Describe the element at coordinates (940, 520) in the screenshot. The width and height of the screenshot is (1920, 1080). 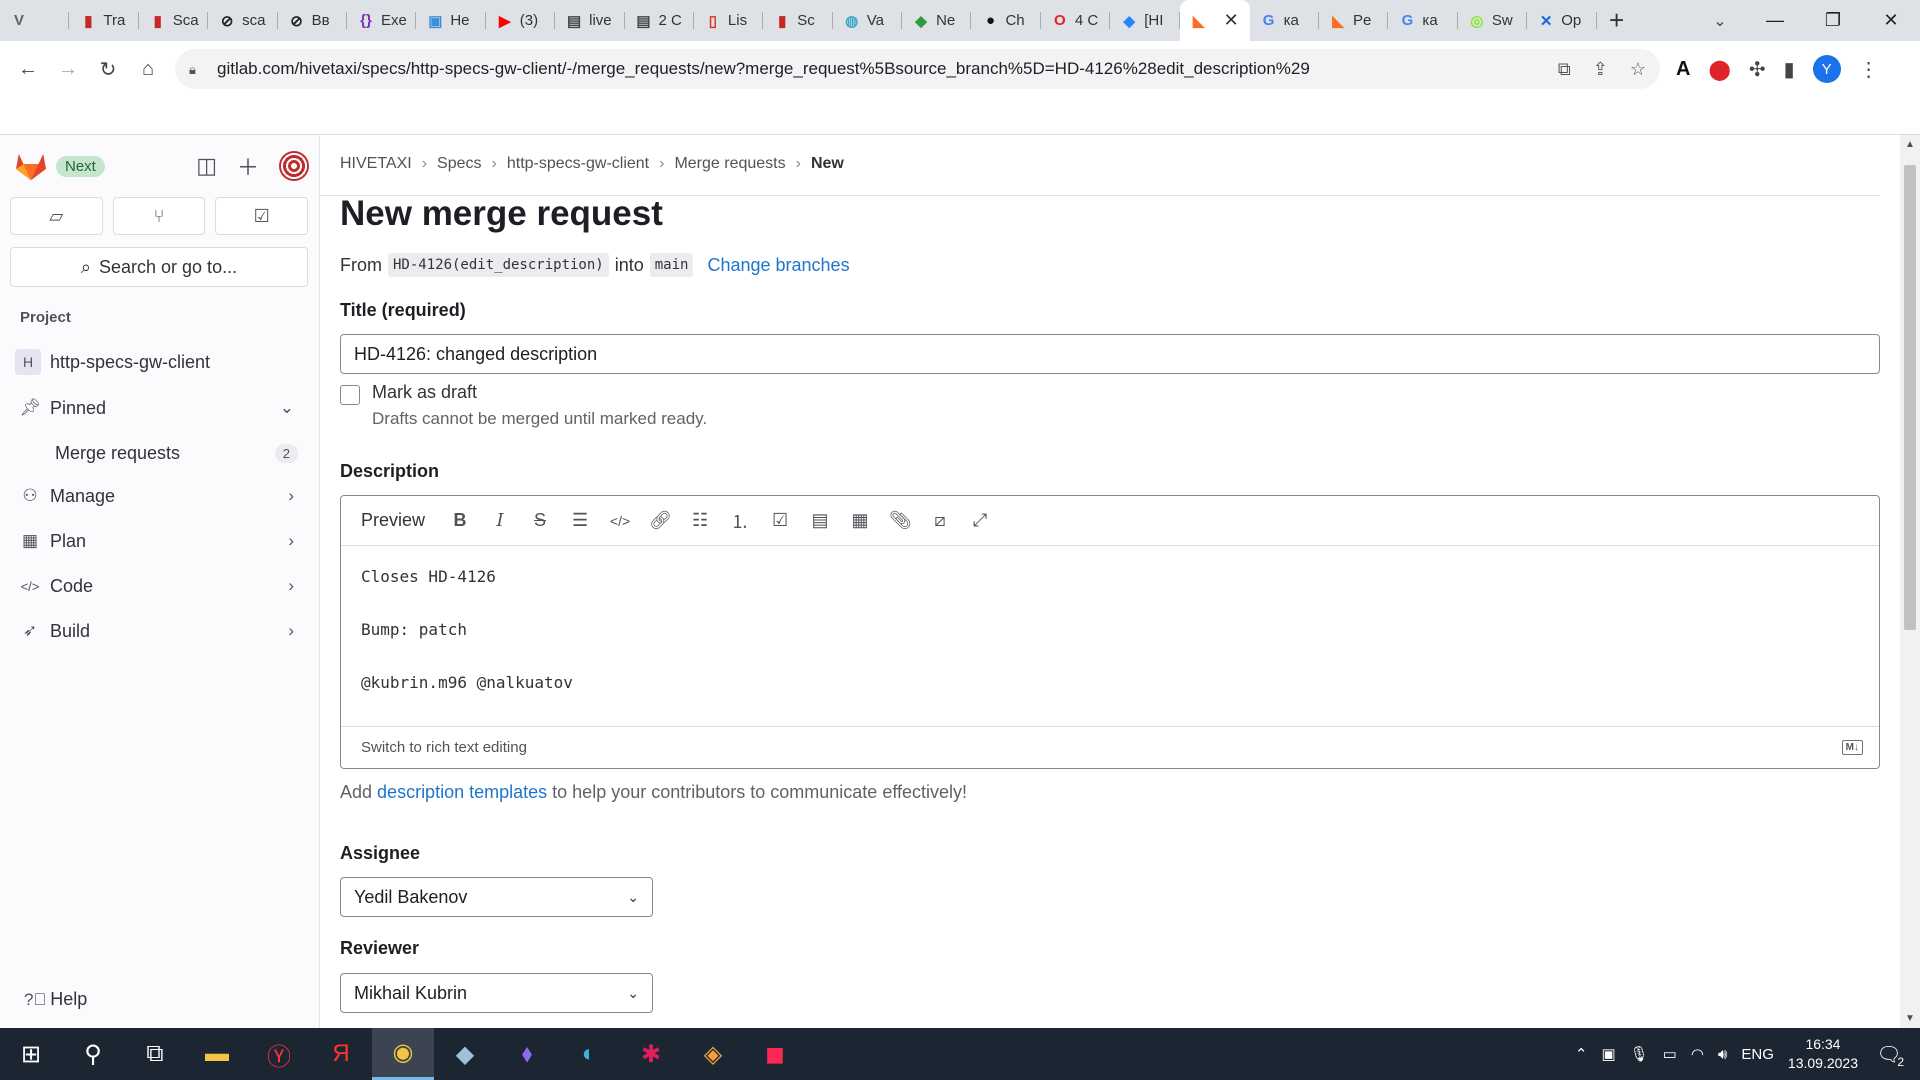
I see `slash-command-icon: ⧄` at that location.